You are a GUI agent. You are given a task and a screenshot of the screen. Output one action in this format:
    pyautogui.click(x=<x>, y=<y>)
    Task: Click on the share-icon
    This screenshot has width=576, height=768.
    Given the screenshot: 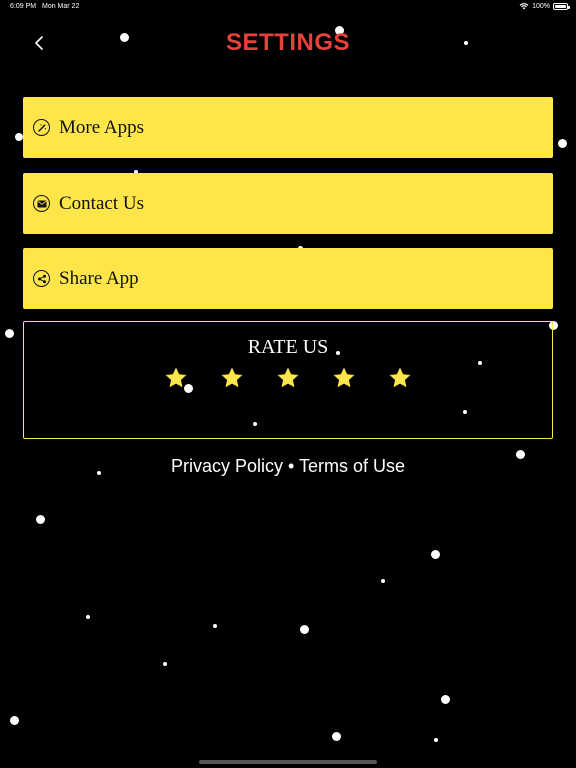 What is the action you would take?
    pyautogui.click(x=41, y=278)
    